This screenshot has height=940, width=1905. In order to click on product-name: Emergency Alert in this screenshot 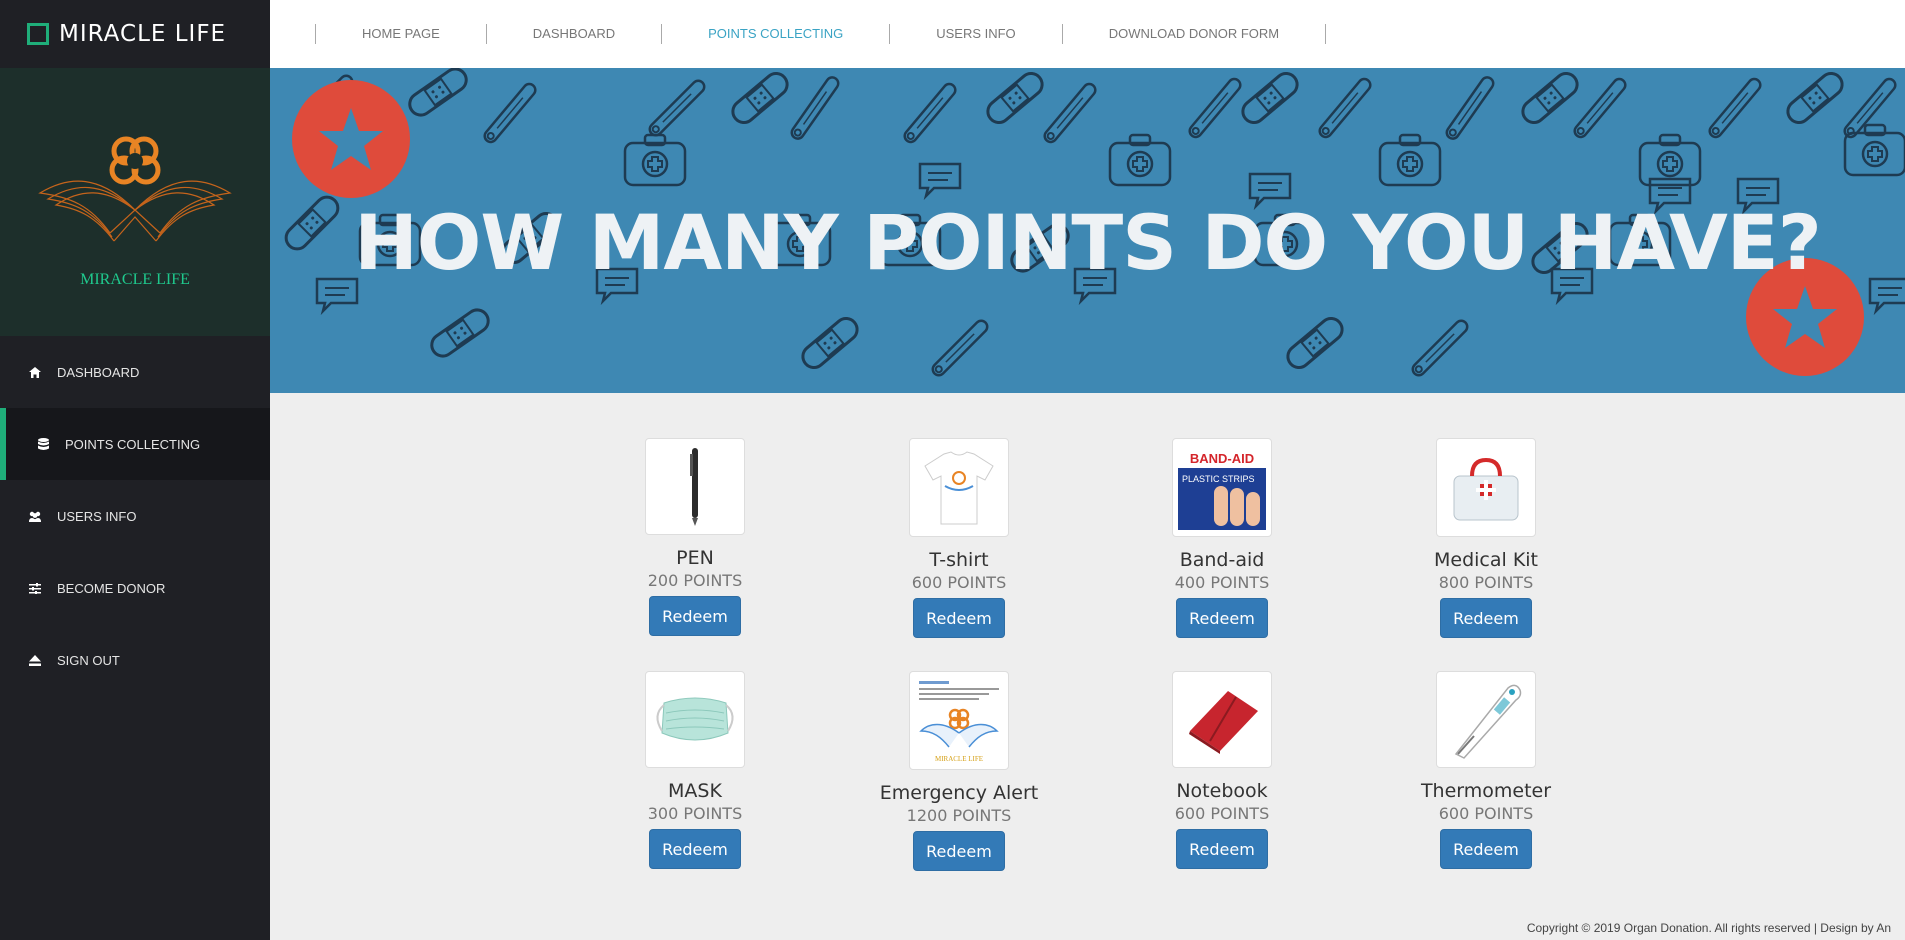, I will do `click(959, 793)`.